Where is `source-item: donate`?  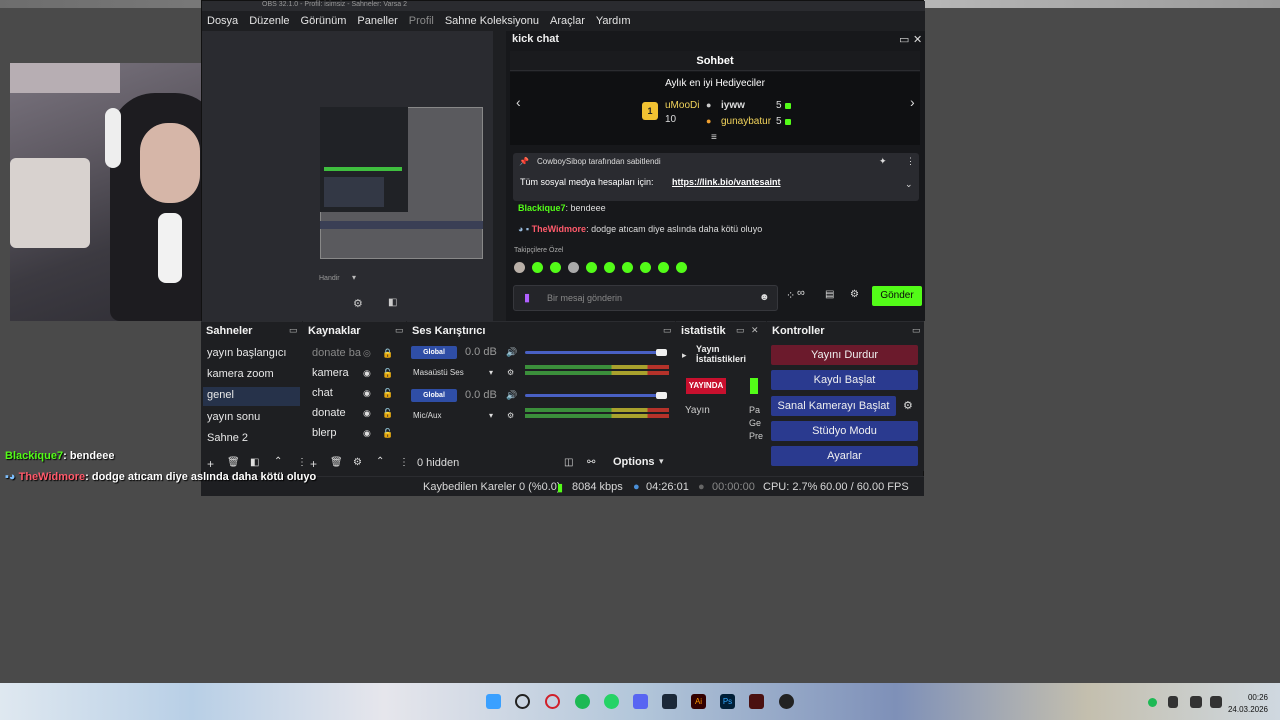
source-item: donate is located at coordinates (329, 413).